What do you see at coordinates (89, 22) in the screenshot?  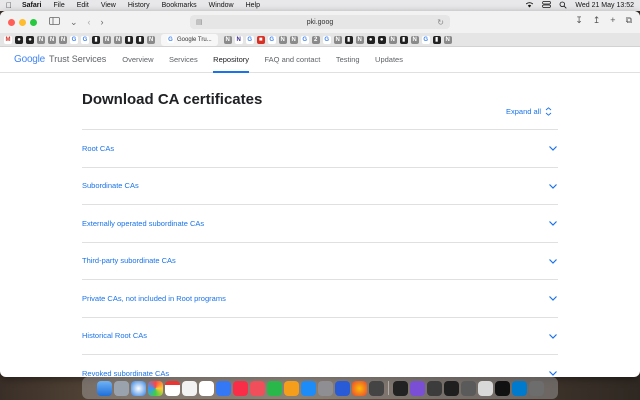 I see `back-button: ‹` at bounding box center [89, 22].